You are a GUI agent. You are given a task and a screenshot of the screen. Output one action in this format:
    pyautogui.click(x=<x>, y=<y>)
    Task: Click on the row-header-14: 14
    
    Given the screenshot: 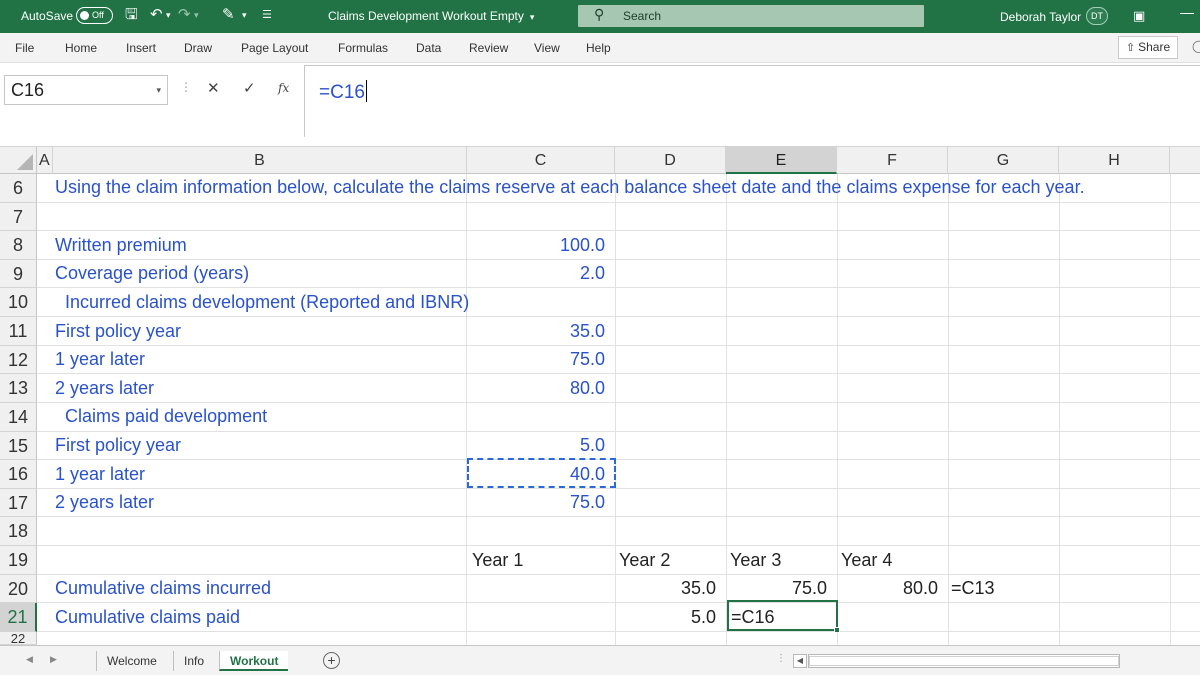 What is the action you would take?
    pyautogui.click(x=18, y=417)
    